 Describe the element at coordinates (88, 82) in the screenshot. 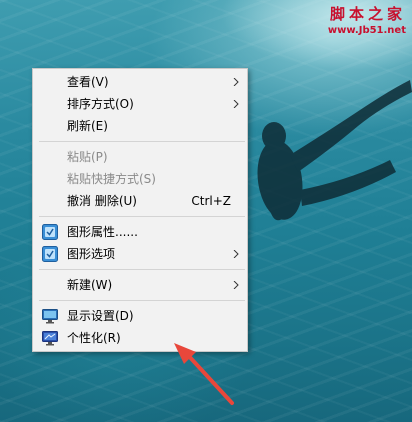

I see `menu-item-view-label: 查看(V)` at that location.